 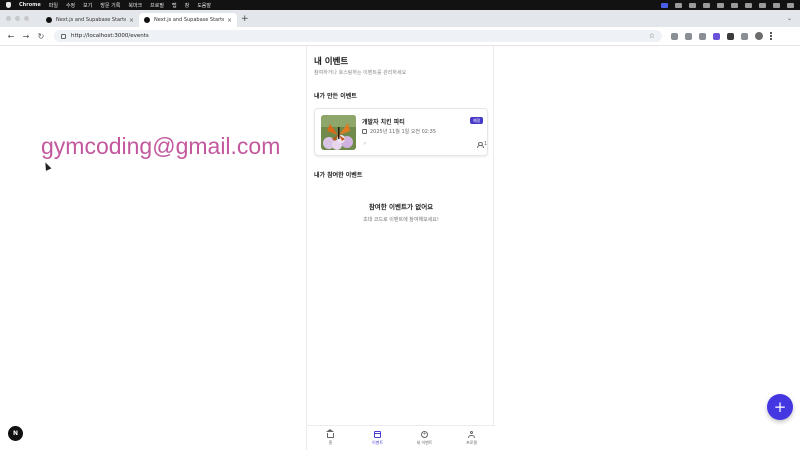 What do you see at coordinates (652, 36) in the screenshot?
I see `bookmark-star-icon: ☆` at bounding box center [652, 36].